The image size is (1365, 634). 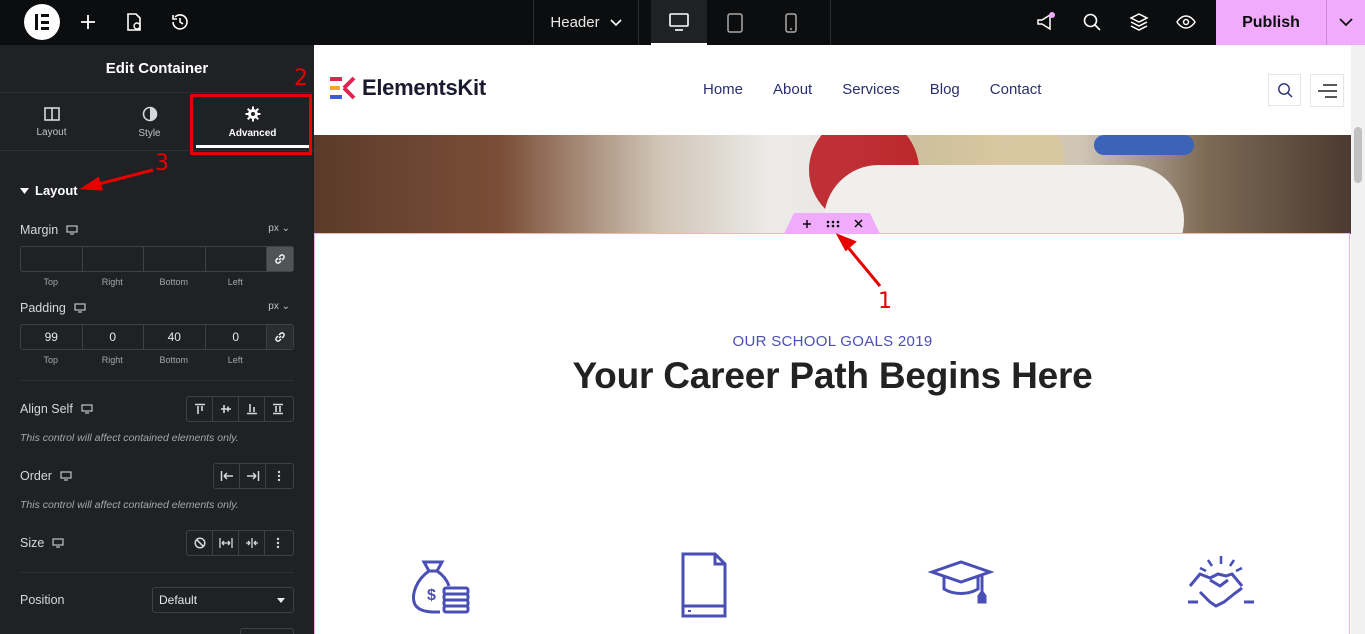 I want to click on size-label: Size, so click(x=32, y=543).